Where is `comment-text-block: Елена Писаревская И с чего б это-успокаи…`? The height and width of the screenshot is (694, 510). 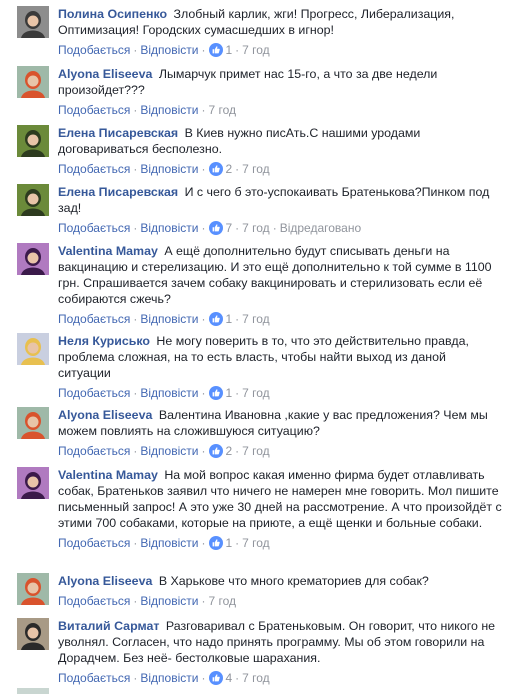
comment-text-block: Елена Писаревская И с чего б это-успокаи… is located at coordinates (280, 200).